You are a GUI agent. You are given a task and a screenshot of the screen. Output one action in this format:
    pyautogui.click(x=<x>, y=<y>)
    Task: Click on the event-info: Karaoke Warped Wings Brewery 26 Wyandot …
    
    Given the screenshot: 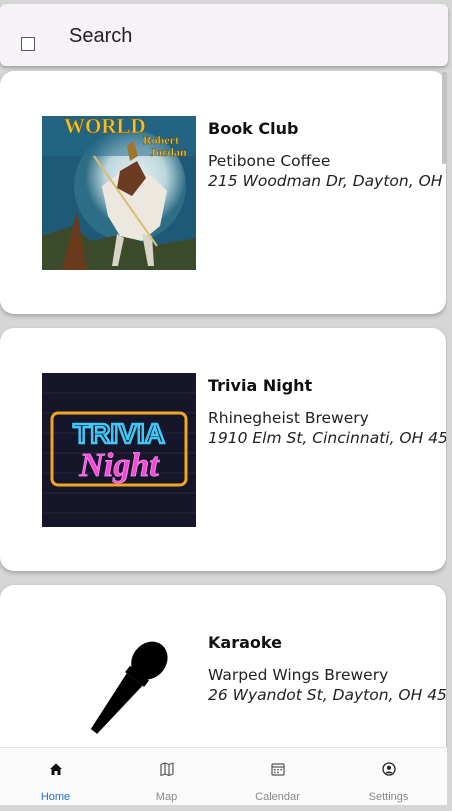 What is the action you would take?
    pyautogui.click(x=327, y=668)
    